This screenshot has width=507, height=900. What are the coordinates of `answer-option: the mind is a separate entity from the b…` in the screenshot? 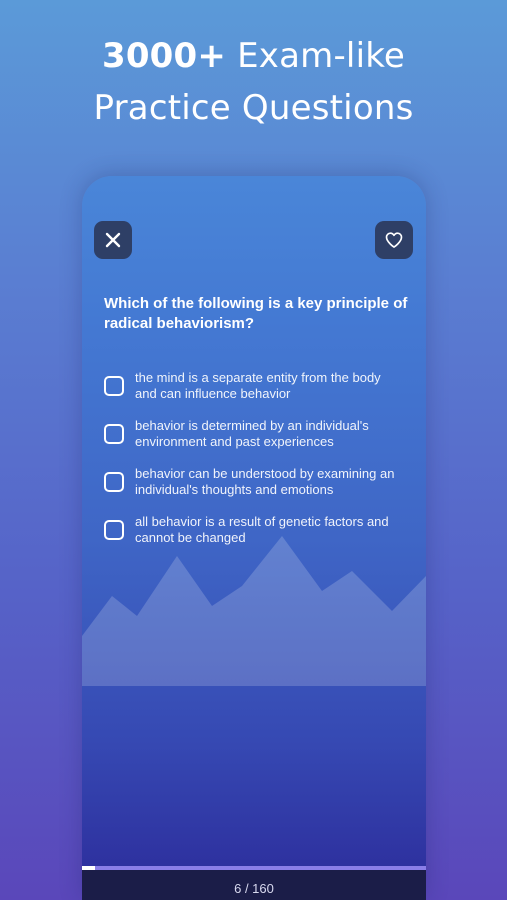 It's located at (254, 386).